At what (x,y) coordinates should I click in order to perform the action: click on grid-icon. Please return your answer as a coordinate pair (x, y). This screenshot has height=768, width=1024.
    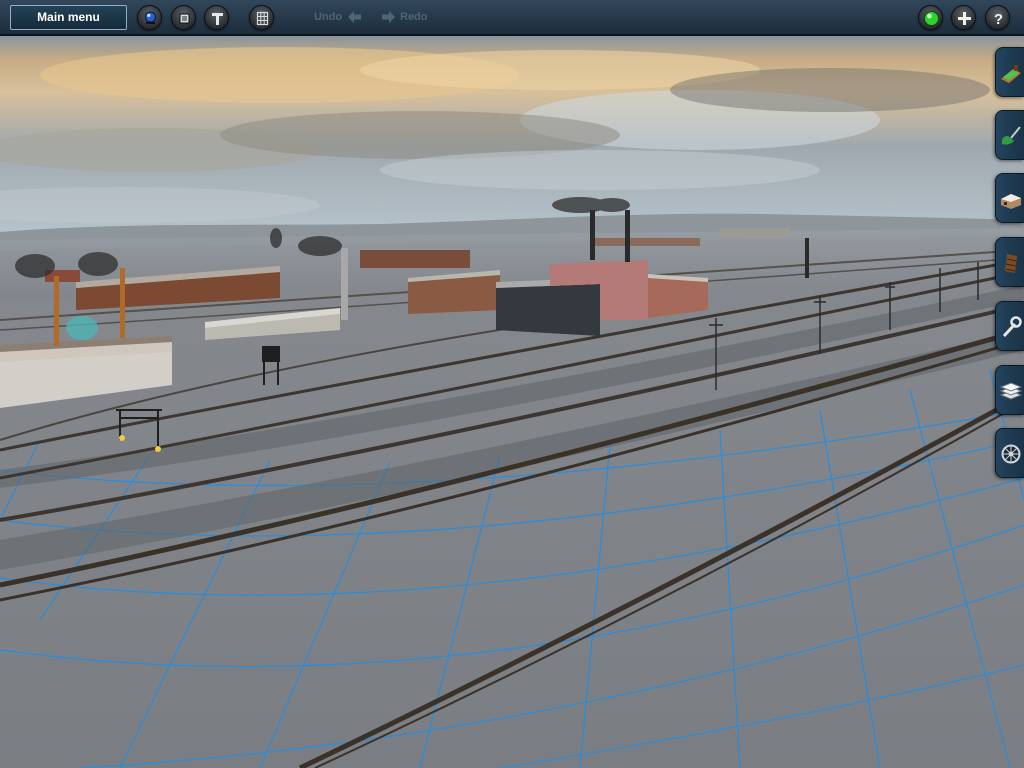
    Looking at the image, I should click on (262, 18).